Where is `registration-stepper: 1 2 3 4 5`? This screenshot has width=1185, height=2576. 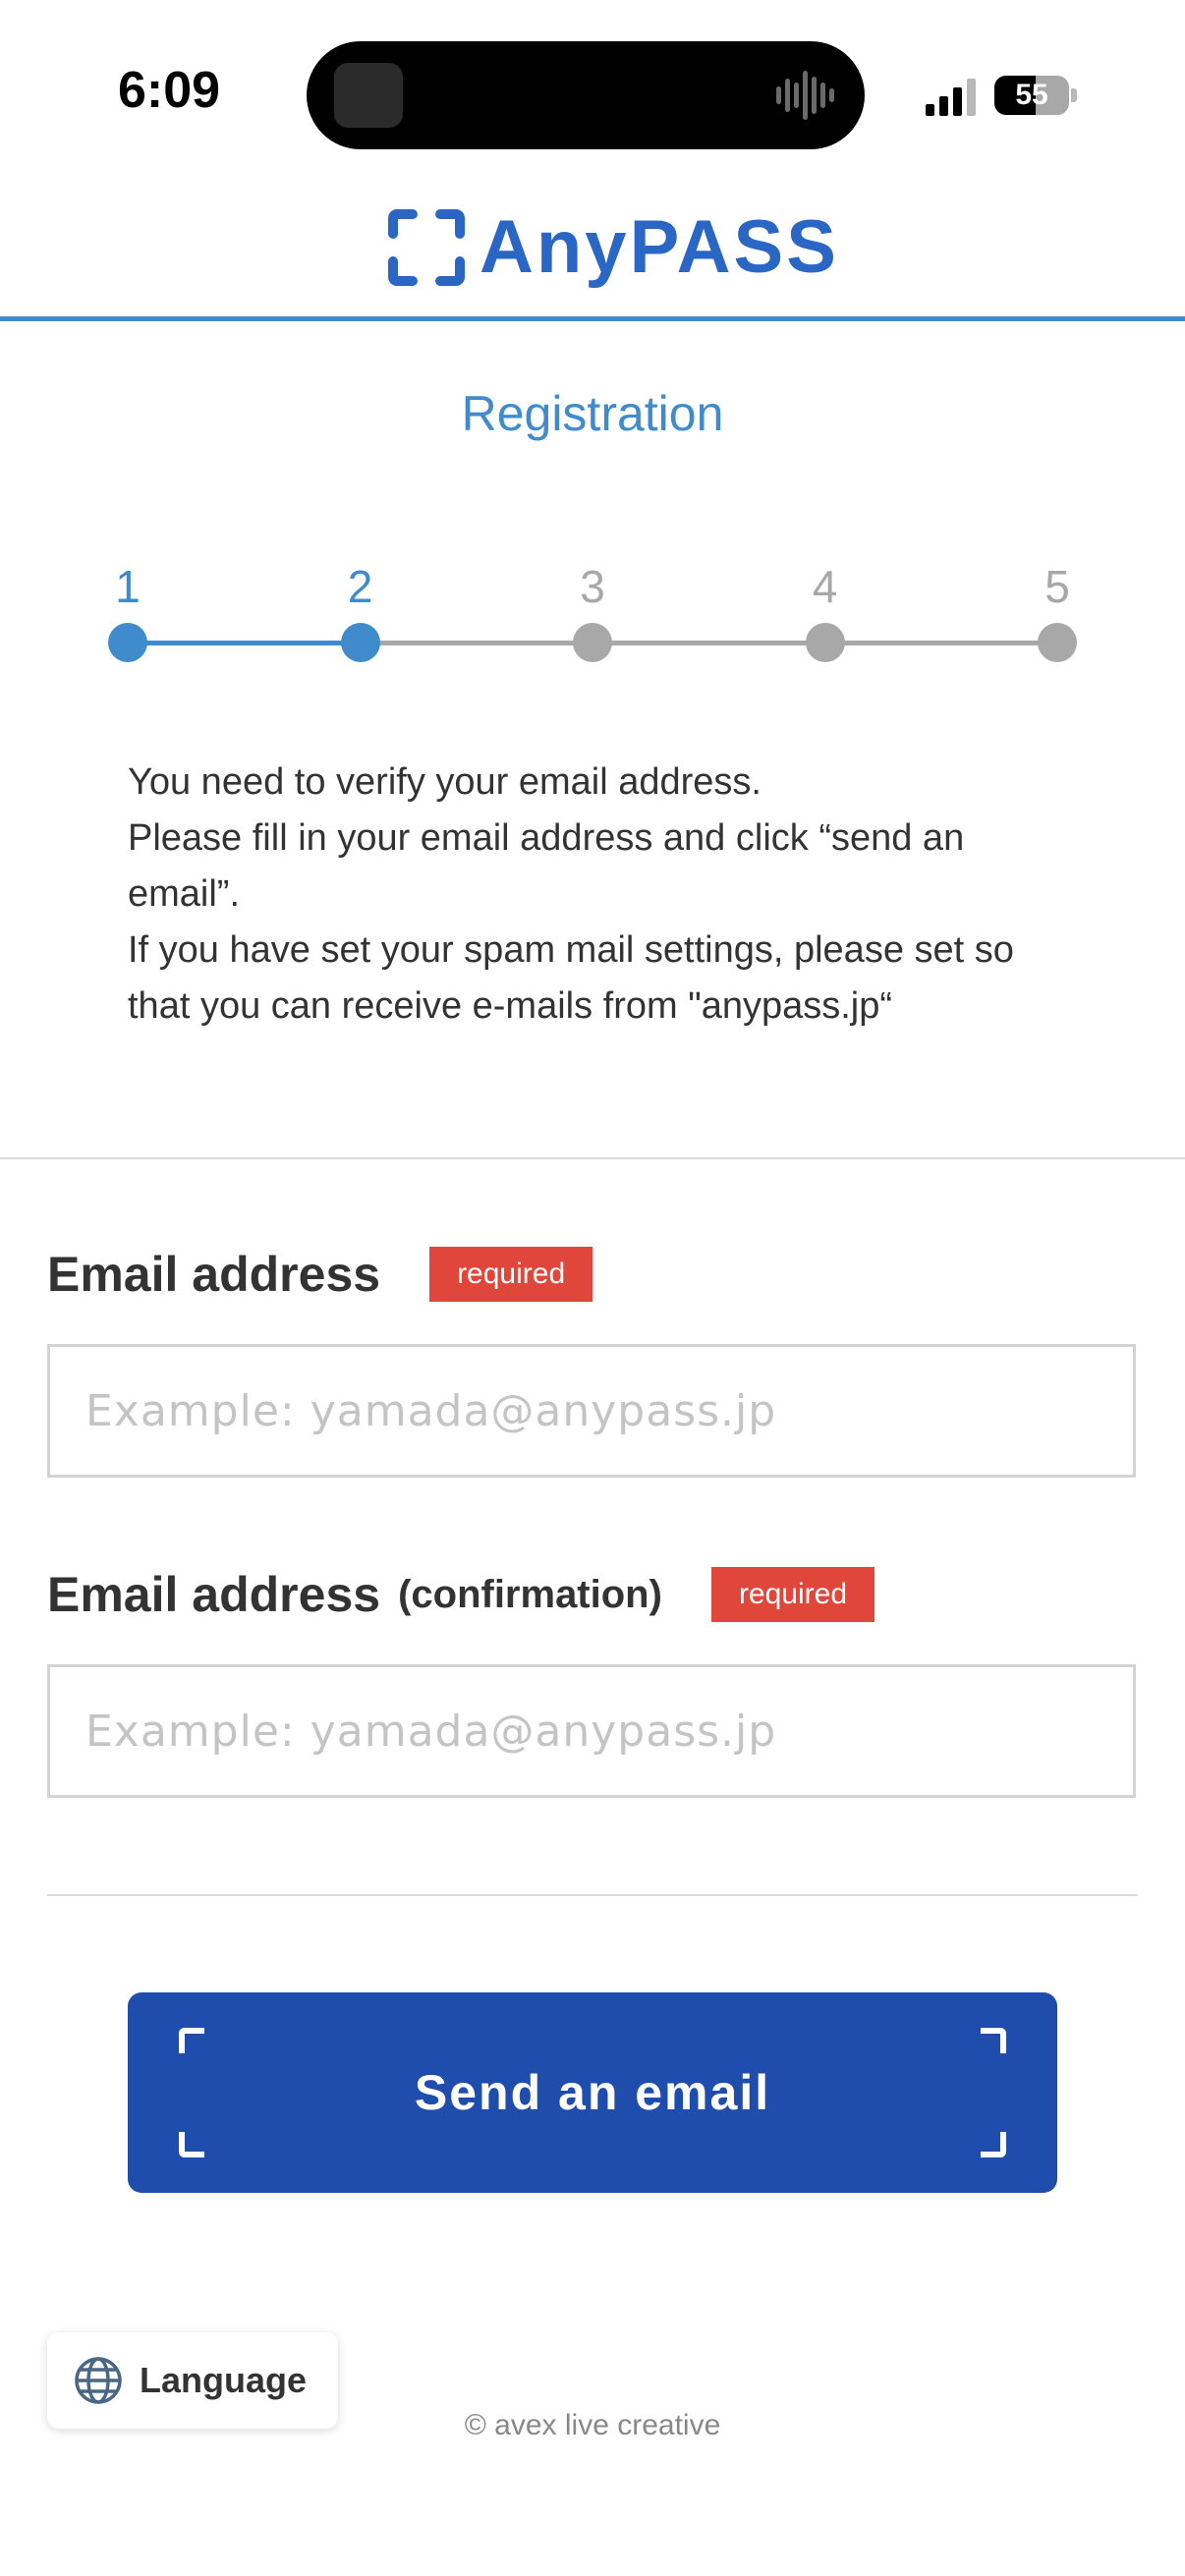
registration-stepper: 1 2 3 4 5 is located at coordinates (592, 609).